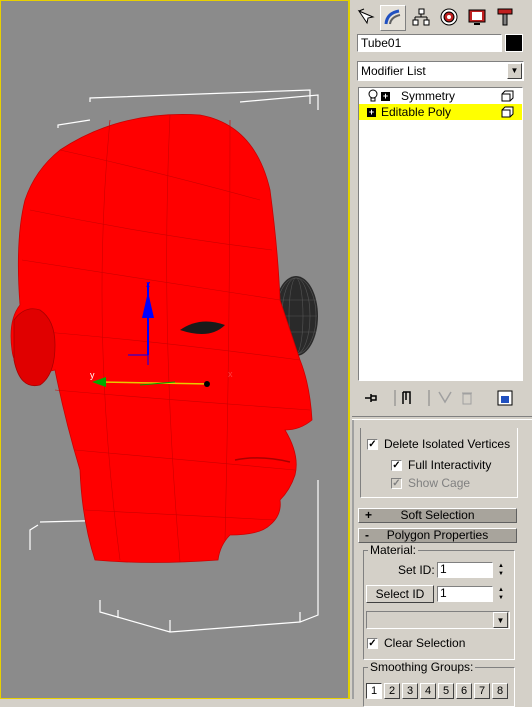 The width and height of the screenshot is (532, 707). What do you see at coordinates (440, 71) in the screenshot?
I see `modifier-list-dropdown: Modifier List ▼` at bounding box center [440, 71].